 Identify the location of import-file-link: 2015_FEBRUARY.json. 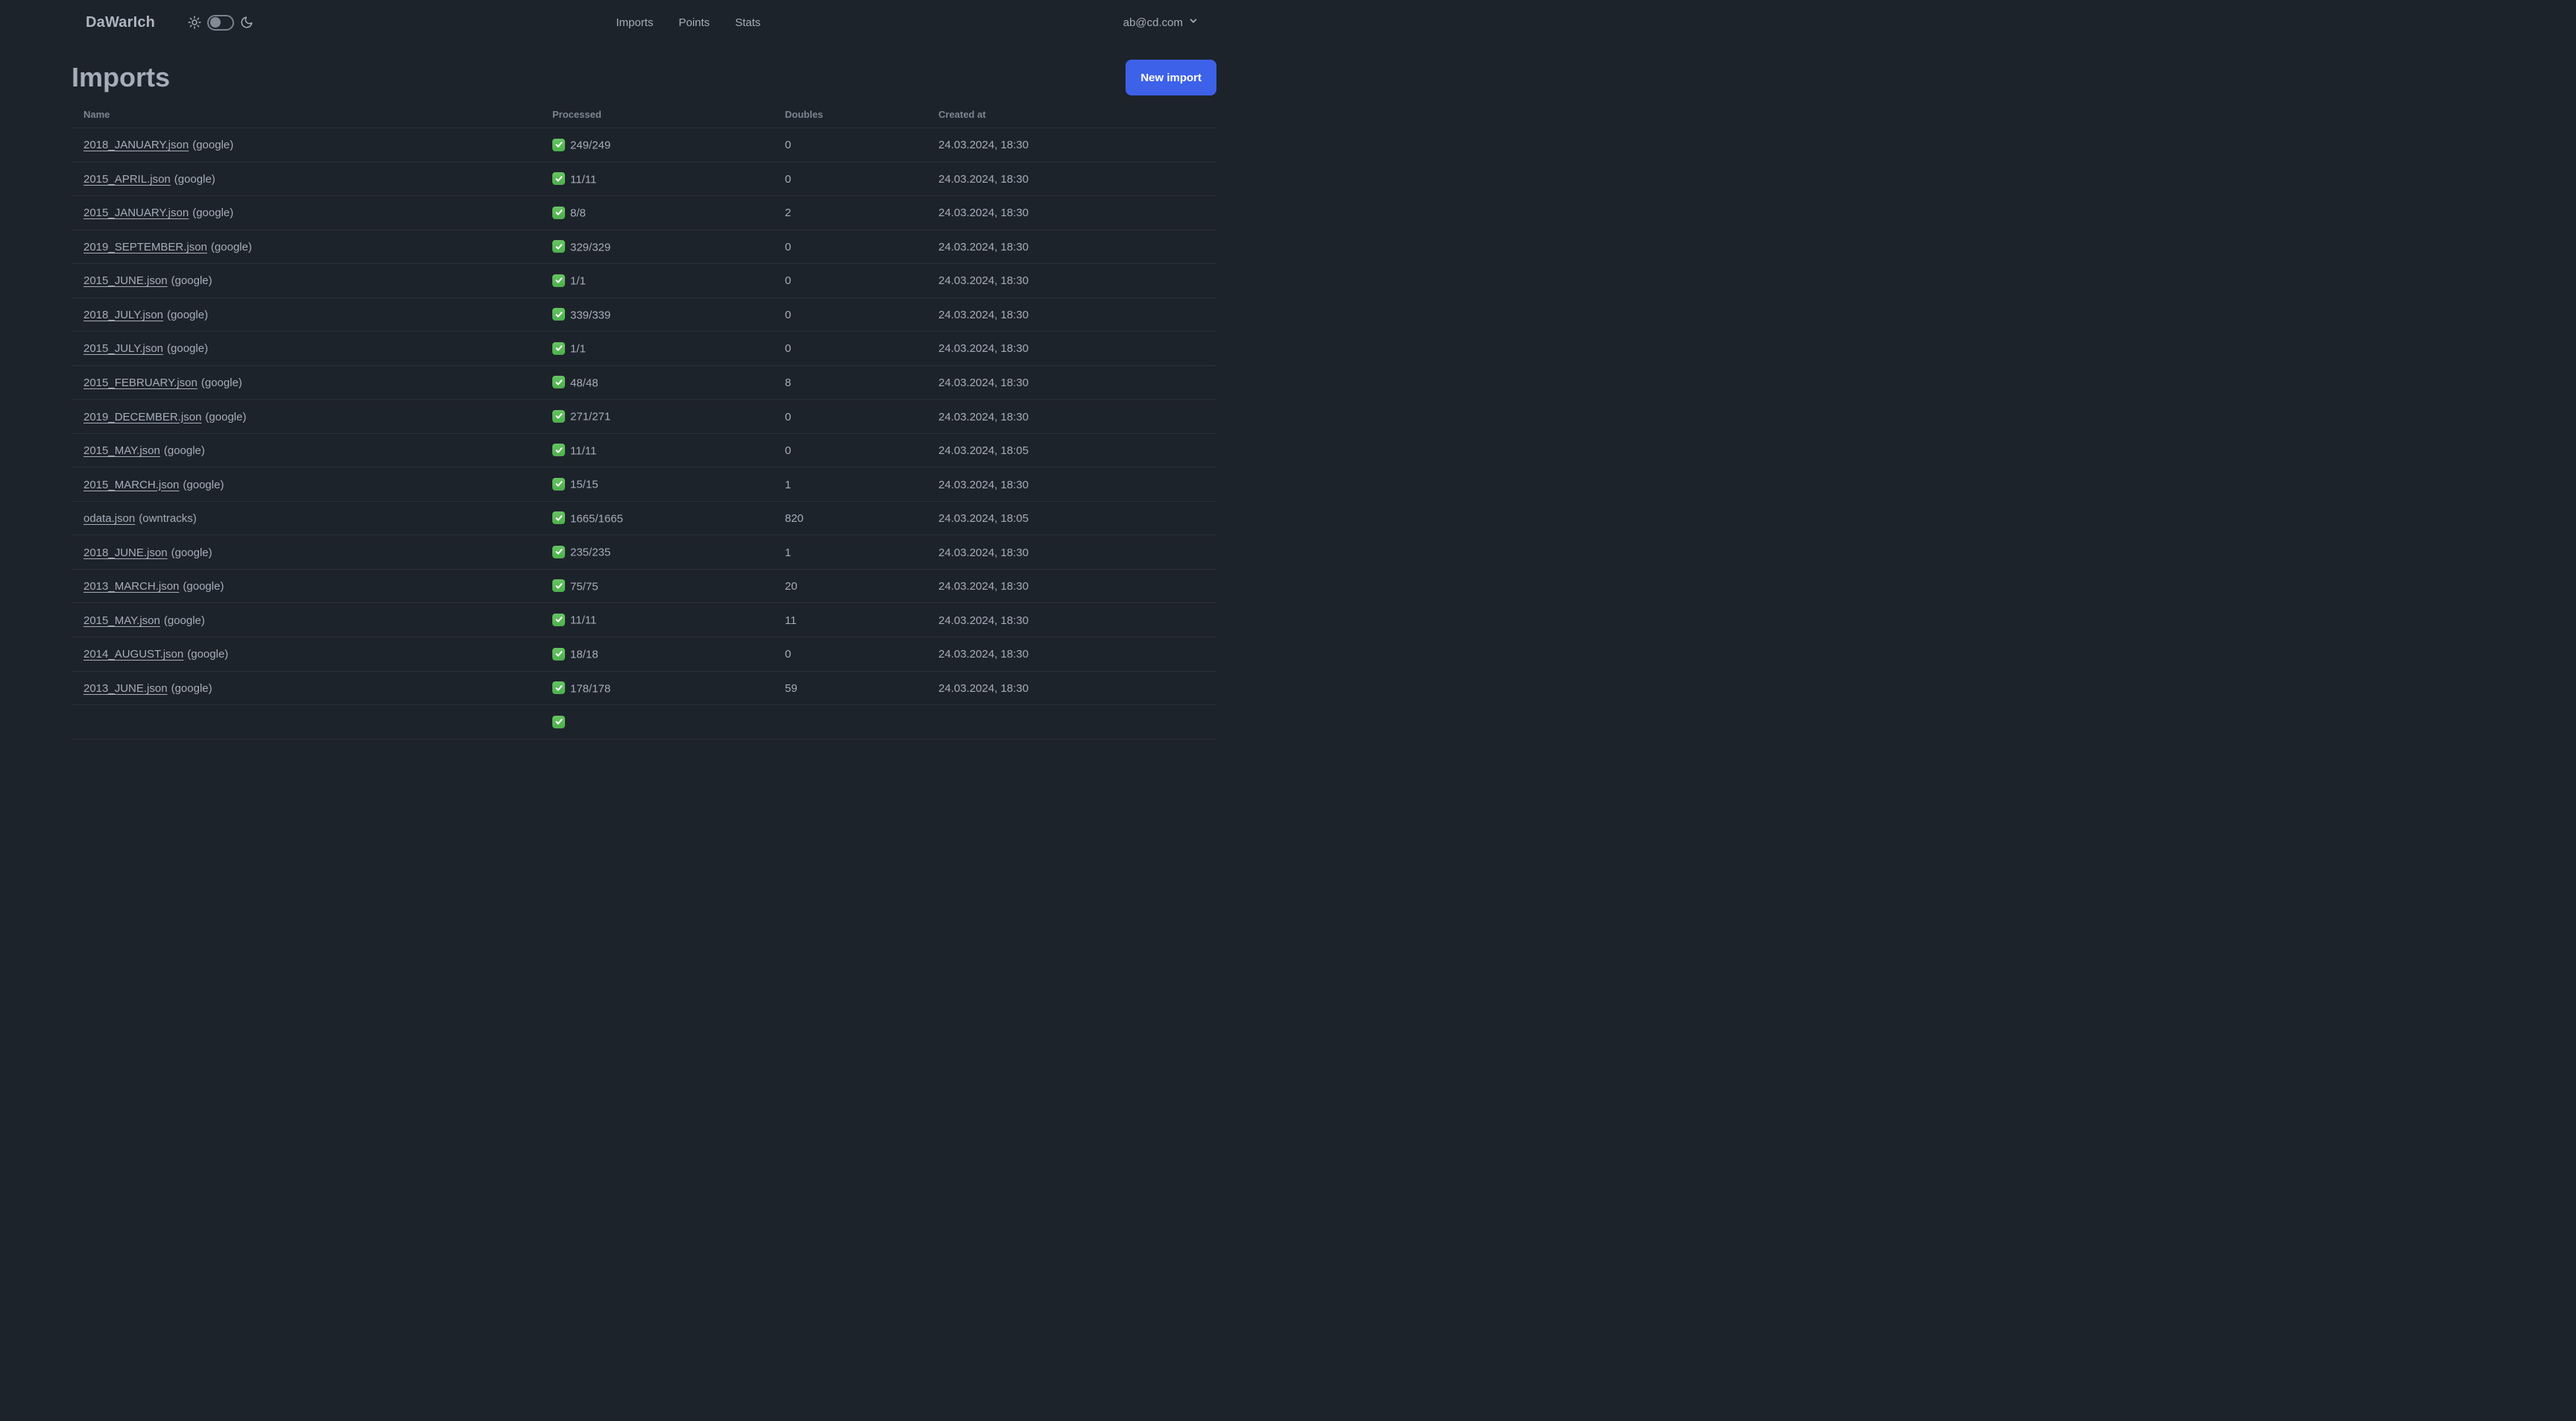
(140, 382).